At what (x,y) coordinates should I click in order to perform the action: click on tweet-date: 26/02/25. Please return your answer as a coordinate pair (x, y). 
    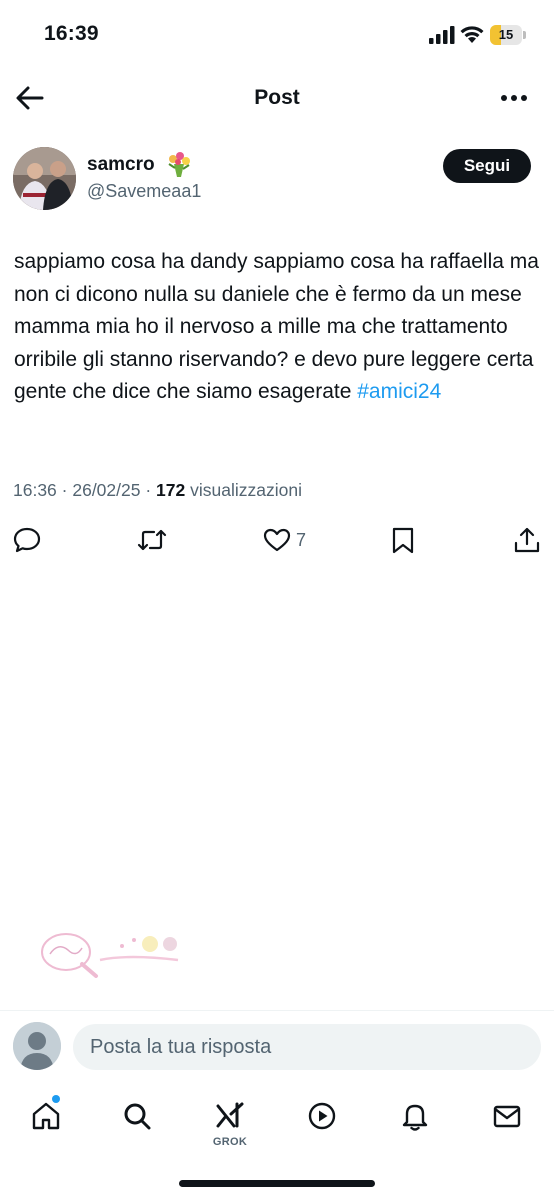
    Looking at the image, I should click on (106, 490).